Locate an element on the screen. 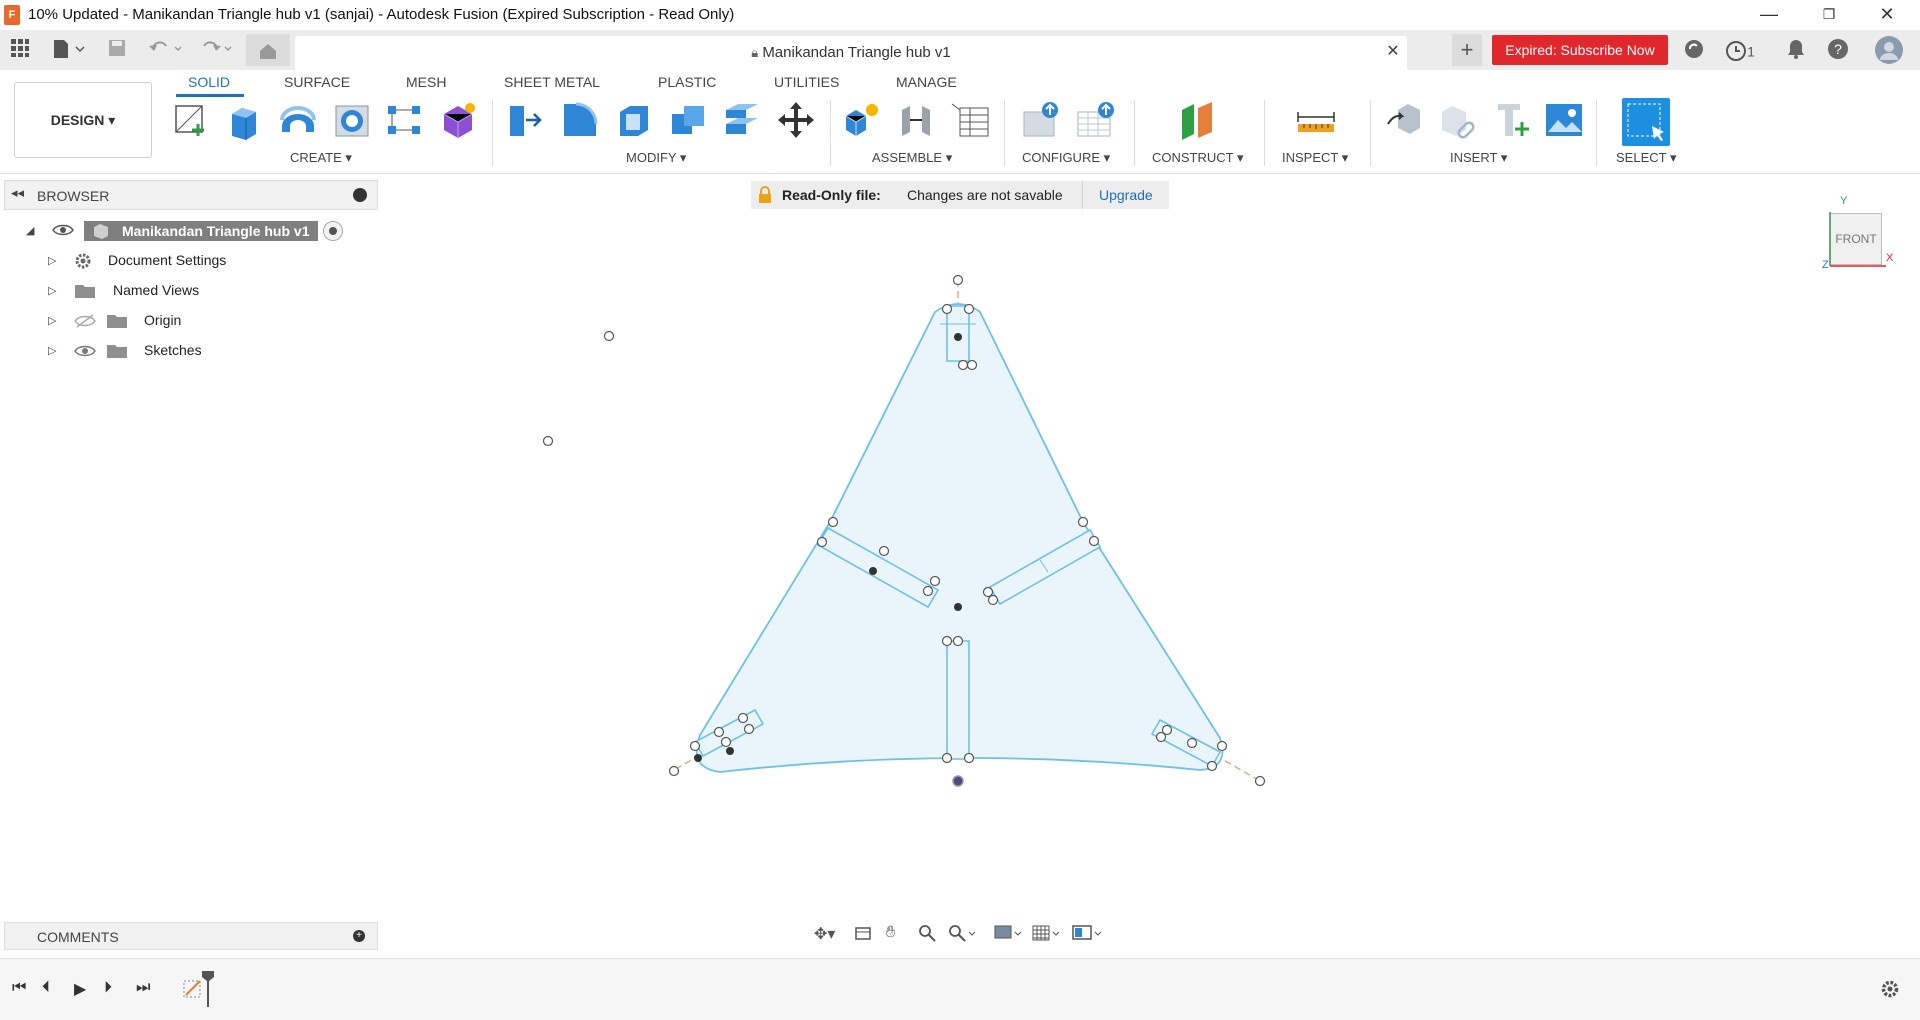  new-component-icon is located at coordinates (862, 120).